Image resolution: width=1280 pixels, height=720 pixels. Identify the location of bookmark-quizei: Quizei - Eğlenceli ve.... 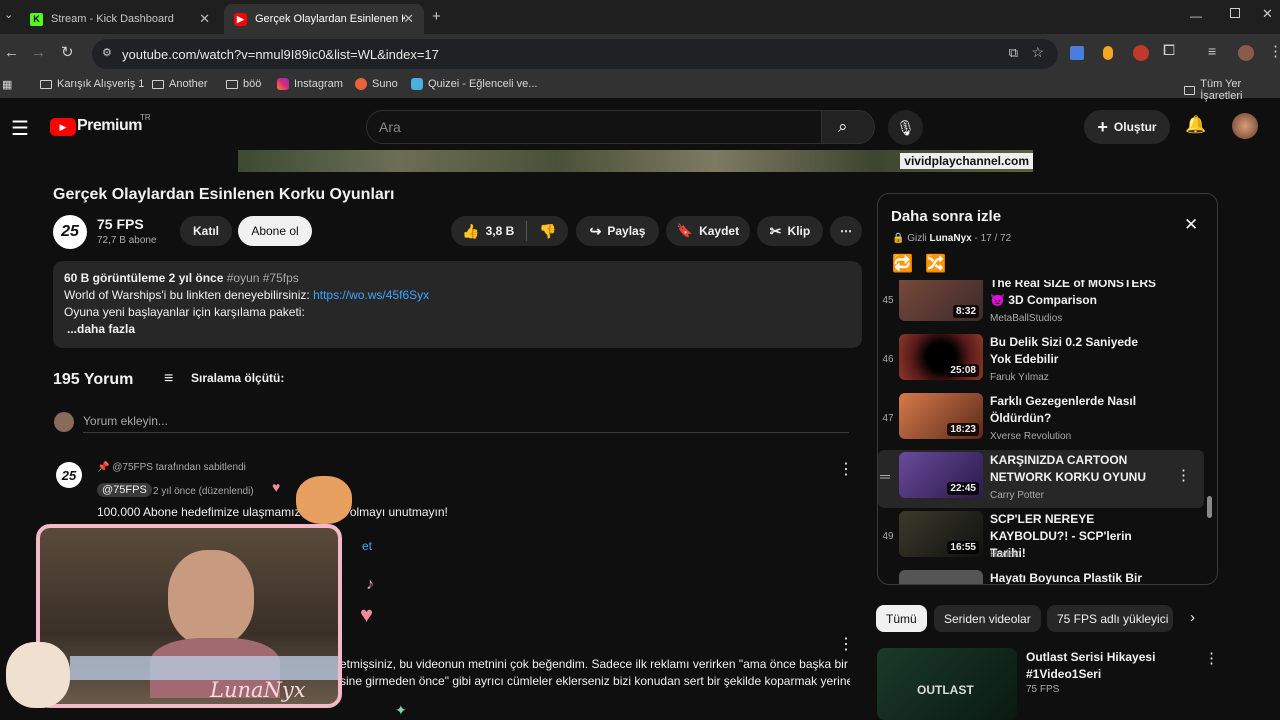
(474, 84).